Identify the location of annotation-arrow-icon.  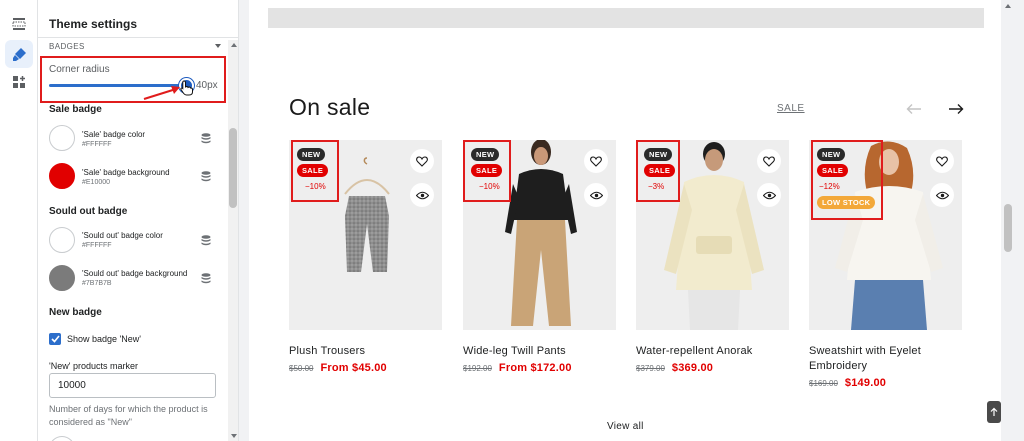
(161, 93).